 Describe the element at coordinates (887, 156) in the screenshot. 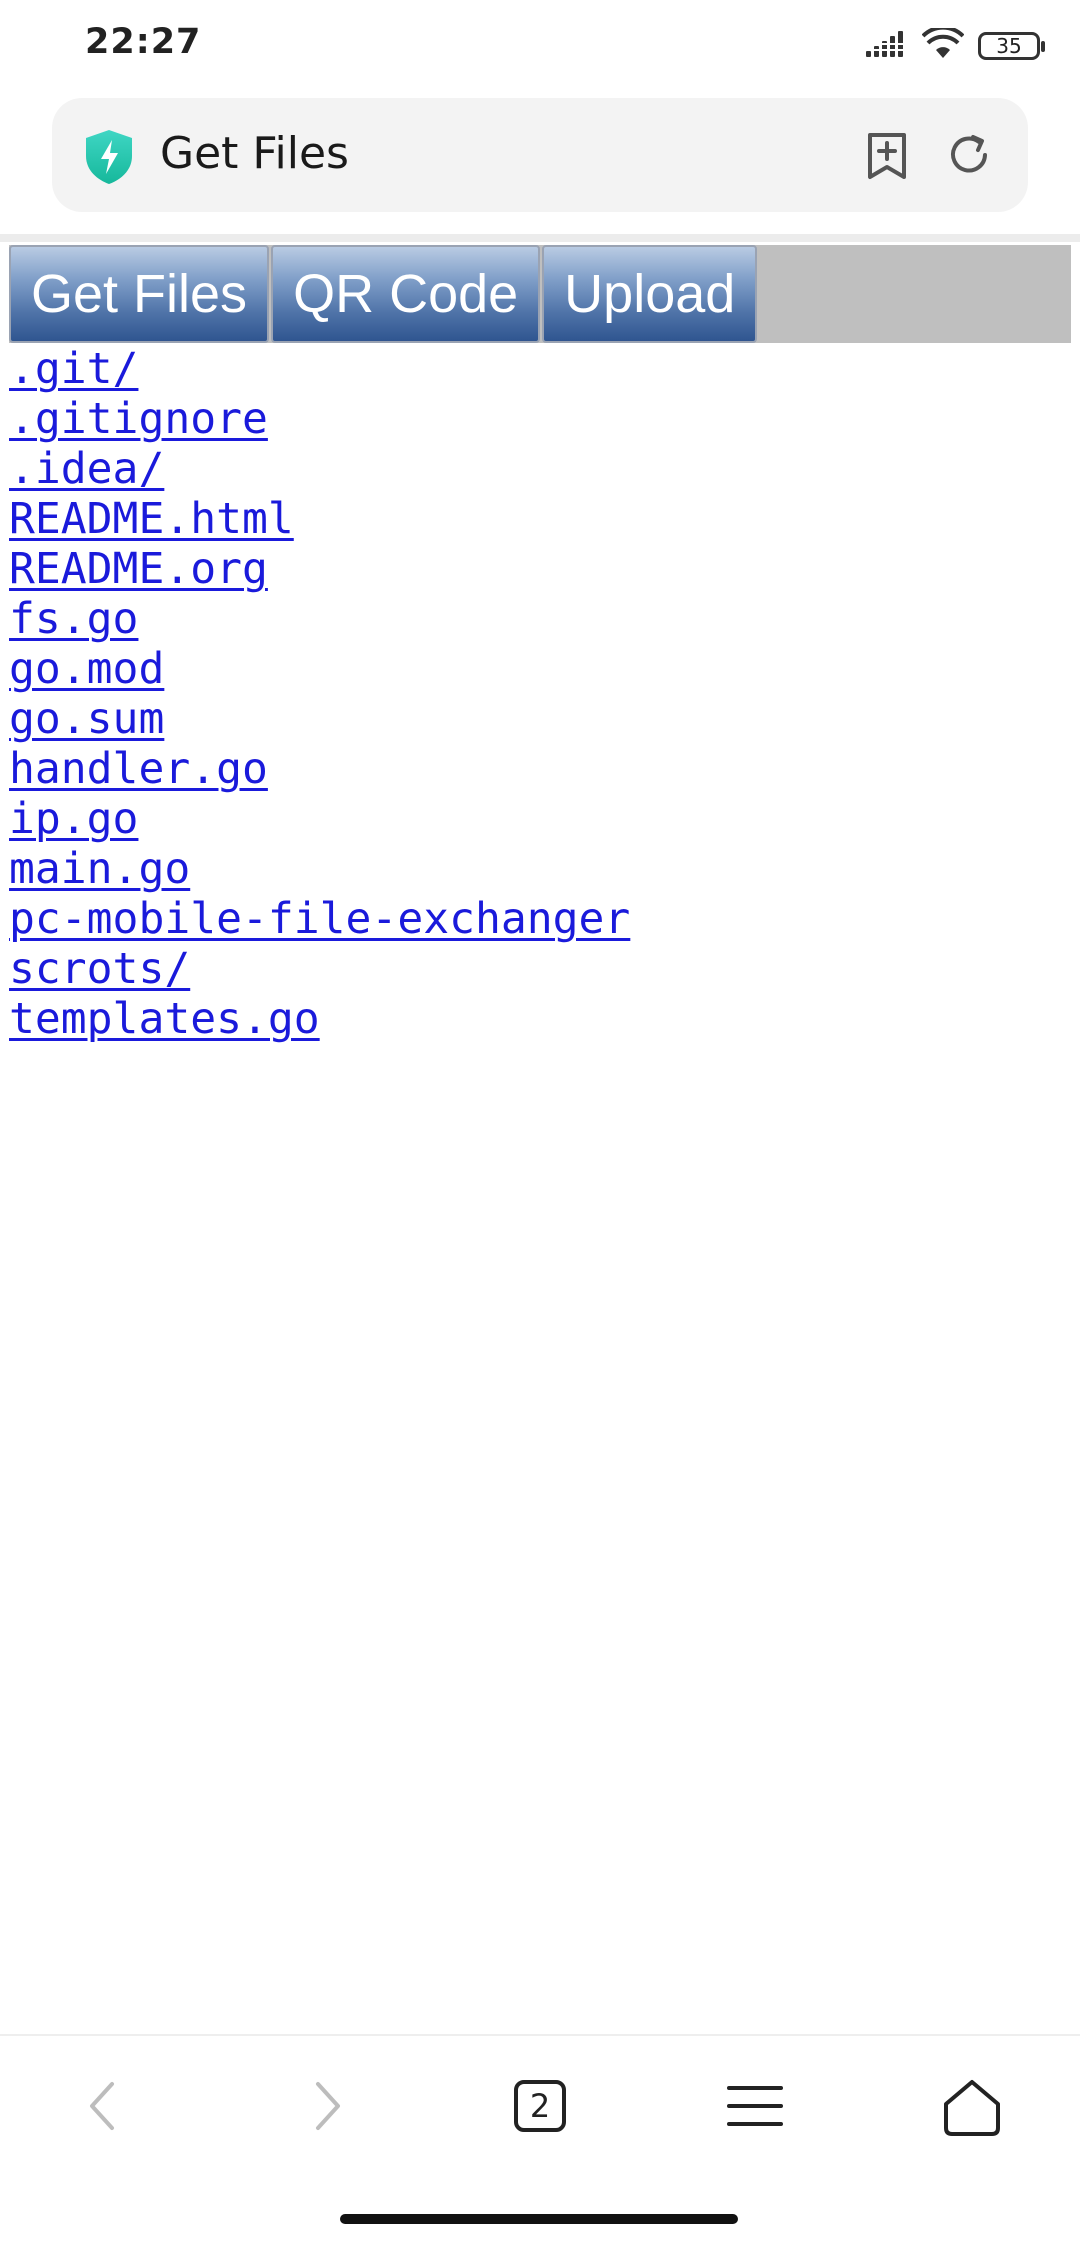

I see `bookmark-add-icon` at that location.